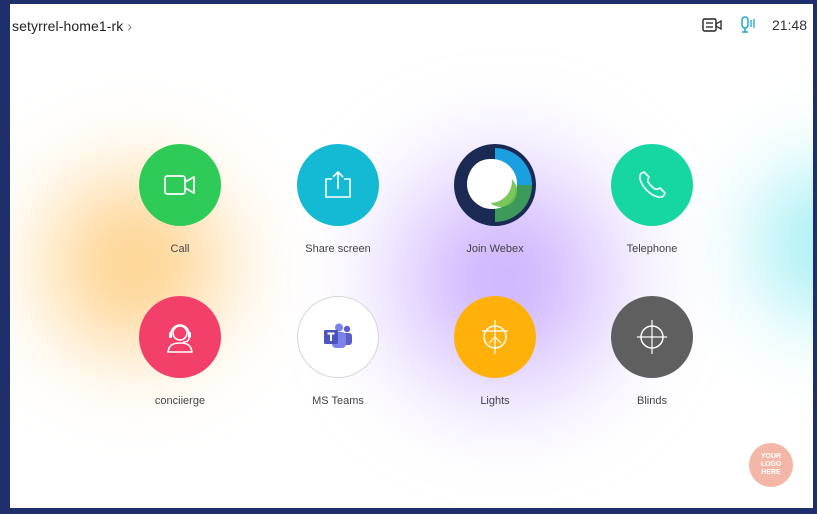 This screenshot has height=514, width=817. I want to click on phone-handset-icon, so click(652, 185).